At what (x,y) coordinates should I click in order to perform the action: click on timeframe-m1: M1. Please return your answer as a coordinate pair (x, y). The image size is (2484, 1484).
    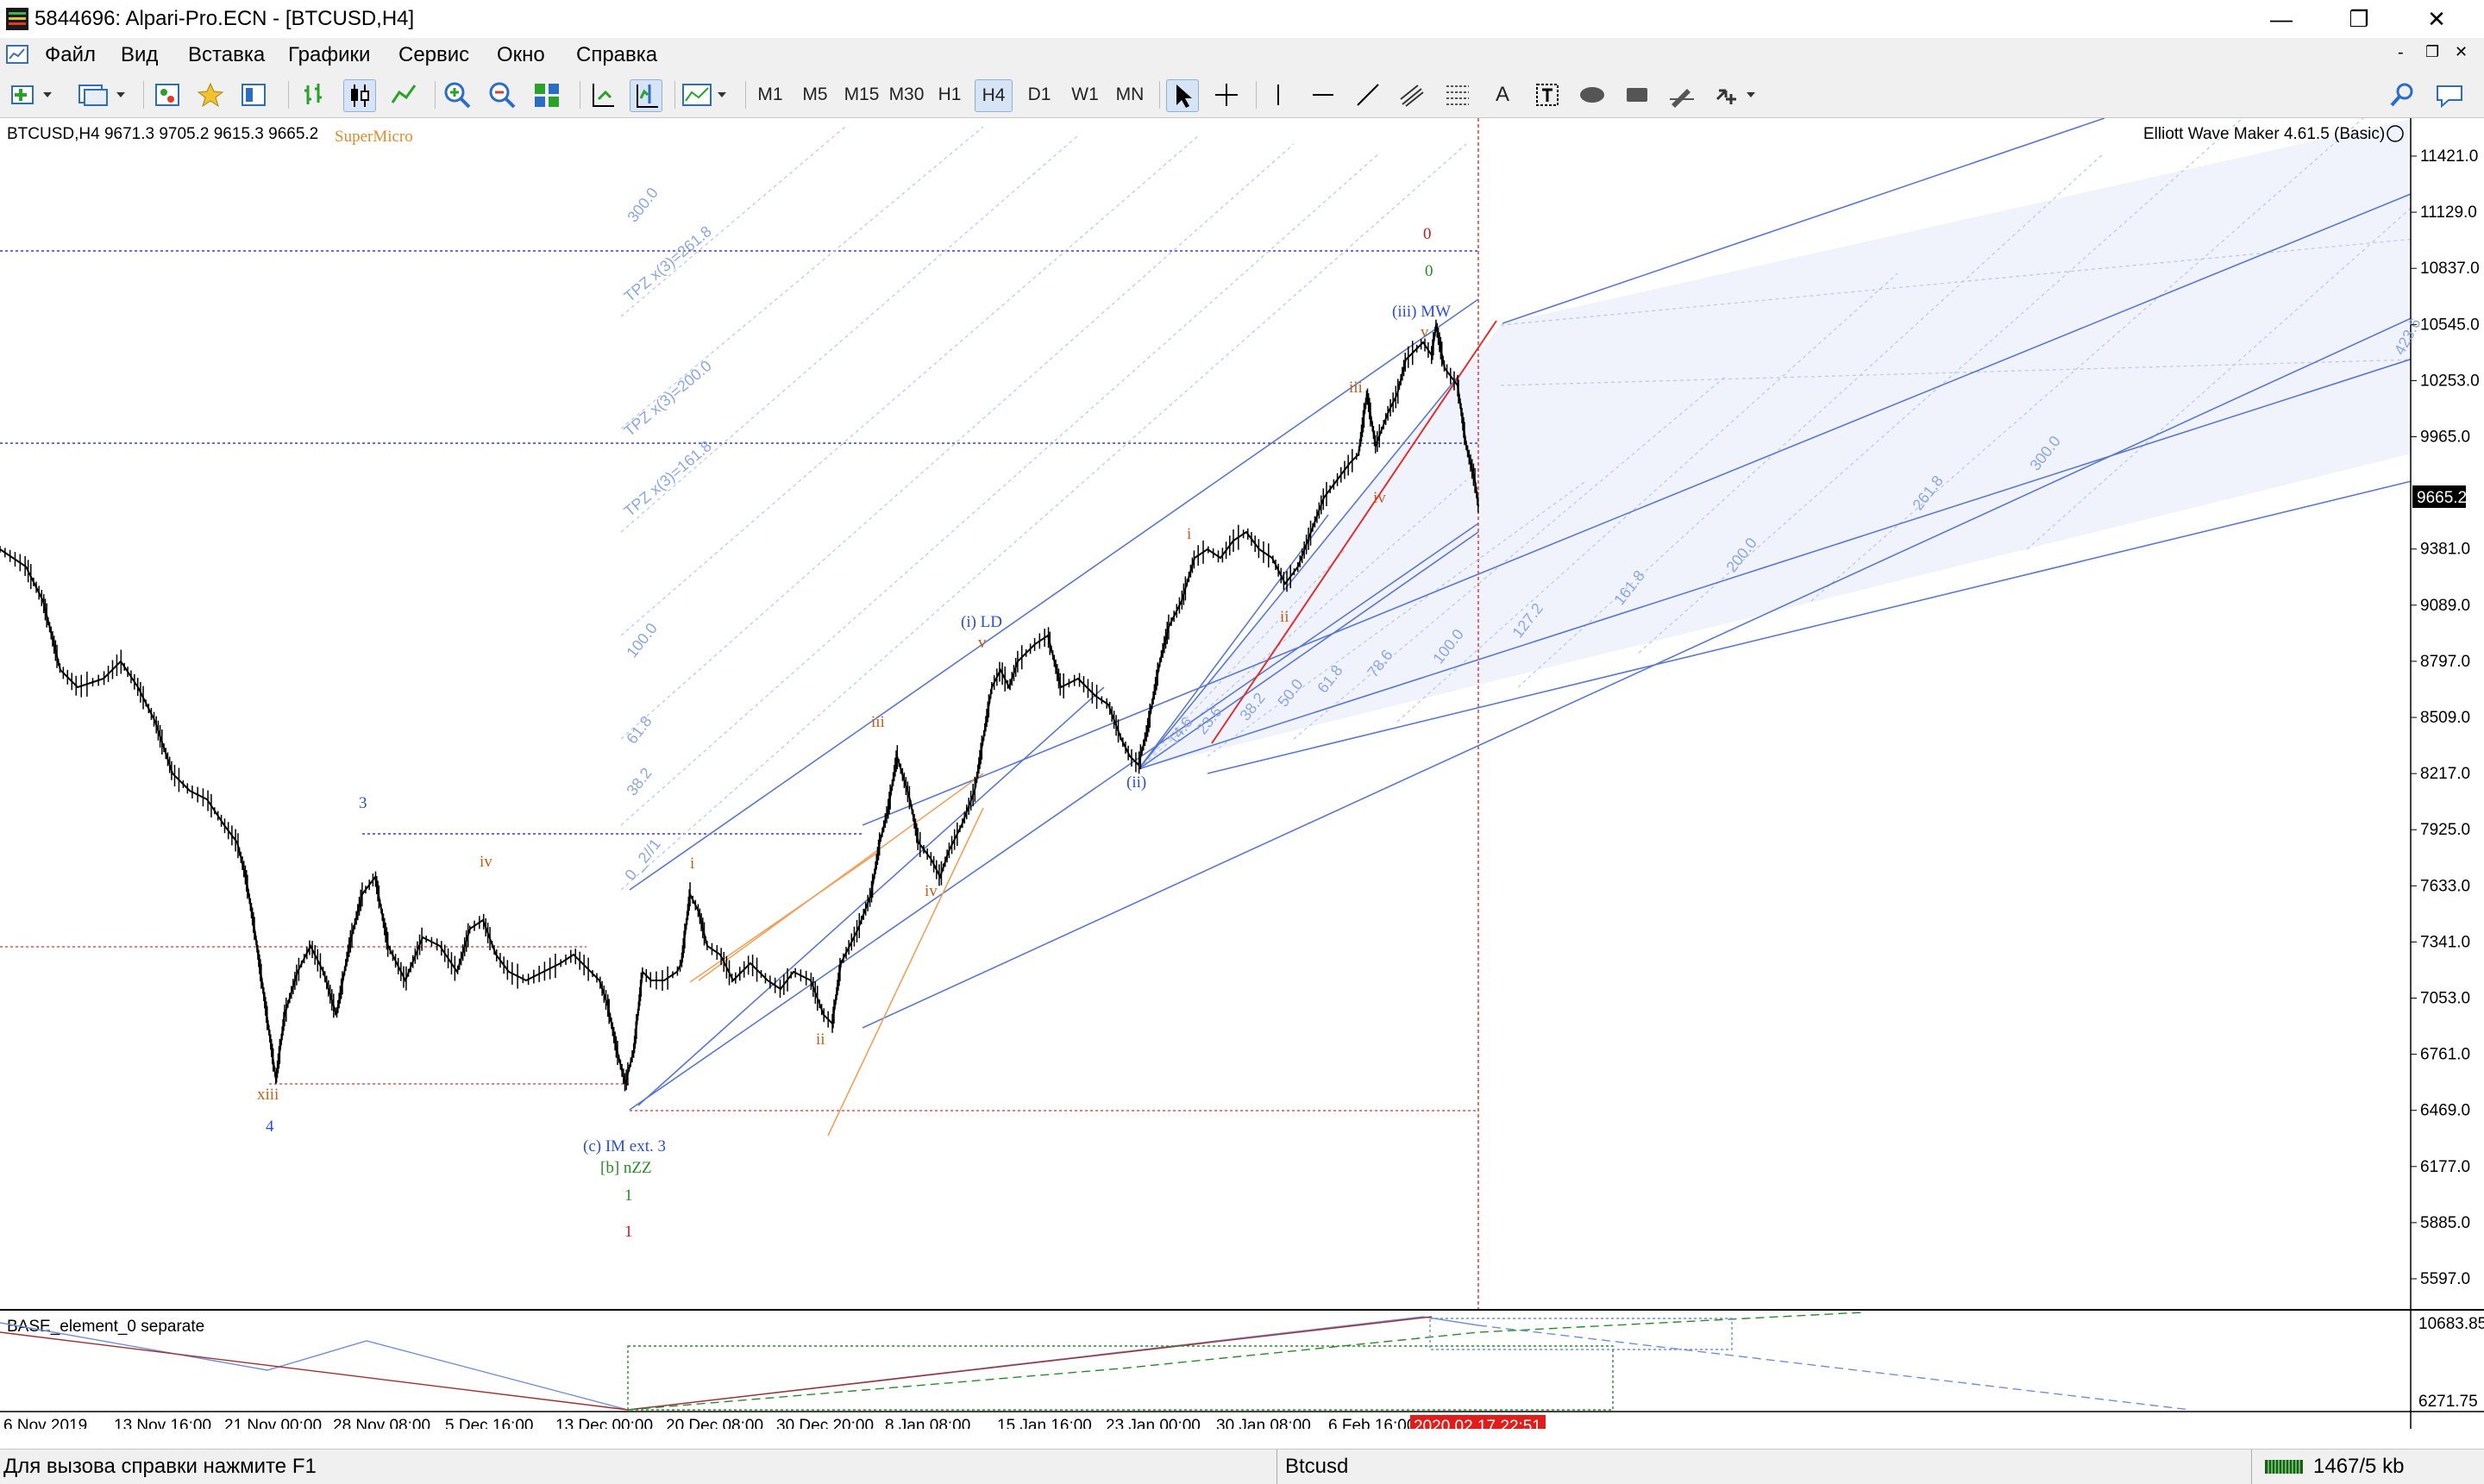
    Looking at the image, I should click on (770, 94).